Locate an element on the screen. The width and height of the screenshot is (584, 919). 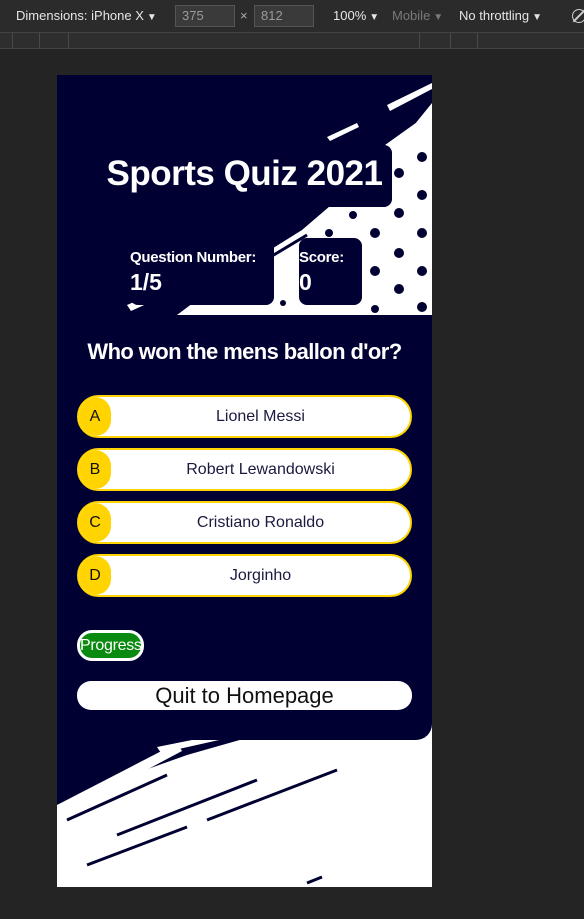
answer-option-b: B Robert Lewandowski is located at coordinates (244, 469).